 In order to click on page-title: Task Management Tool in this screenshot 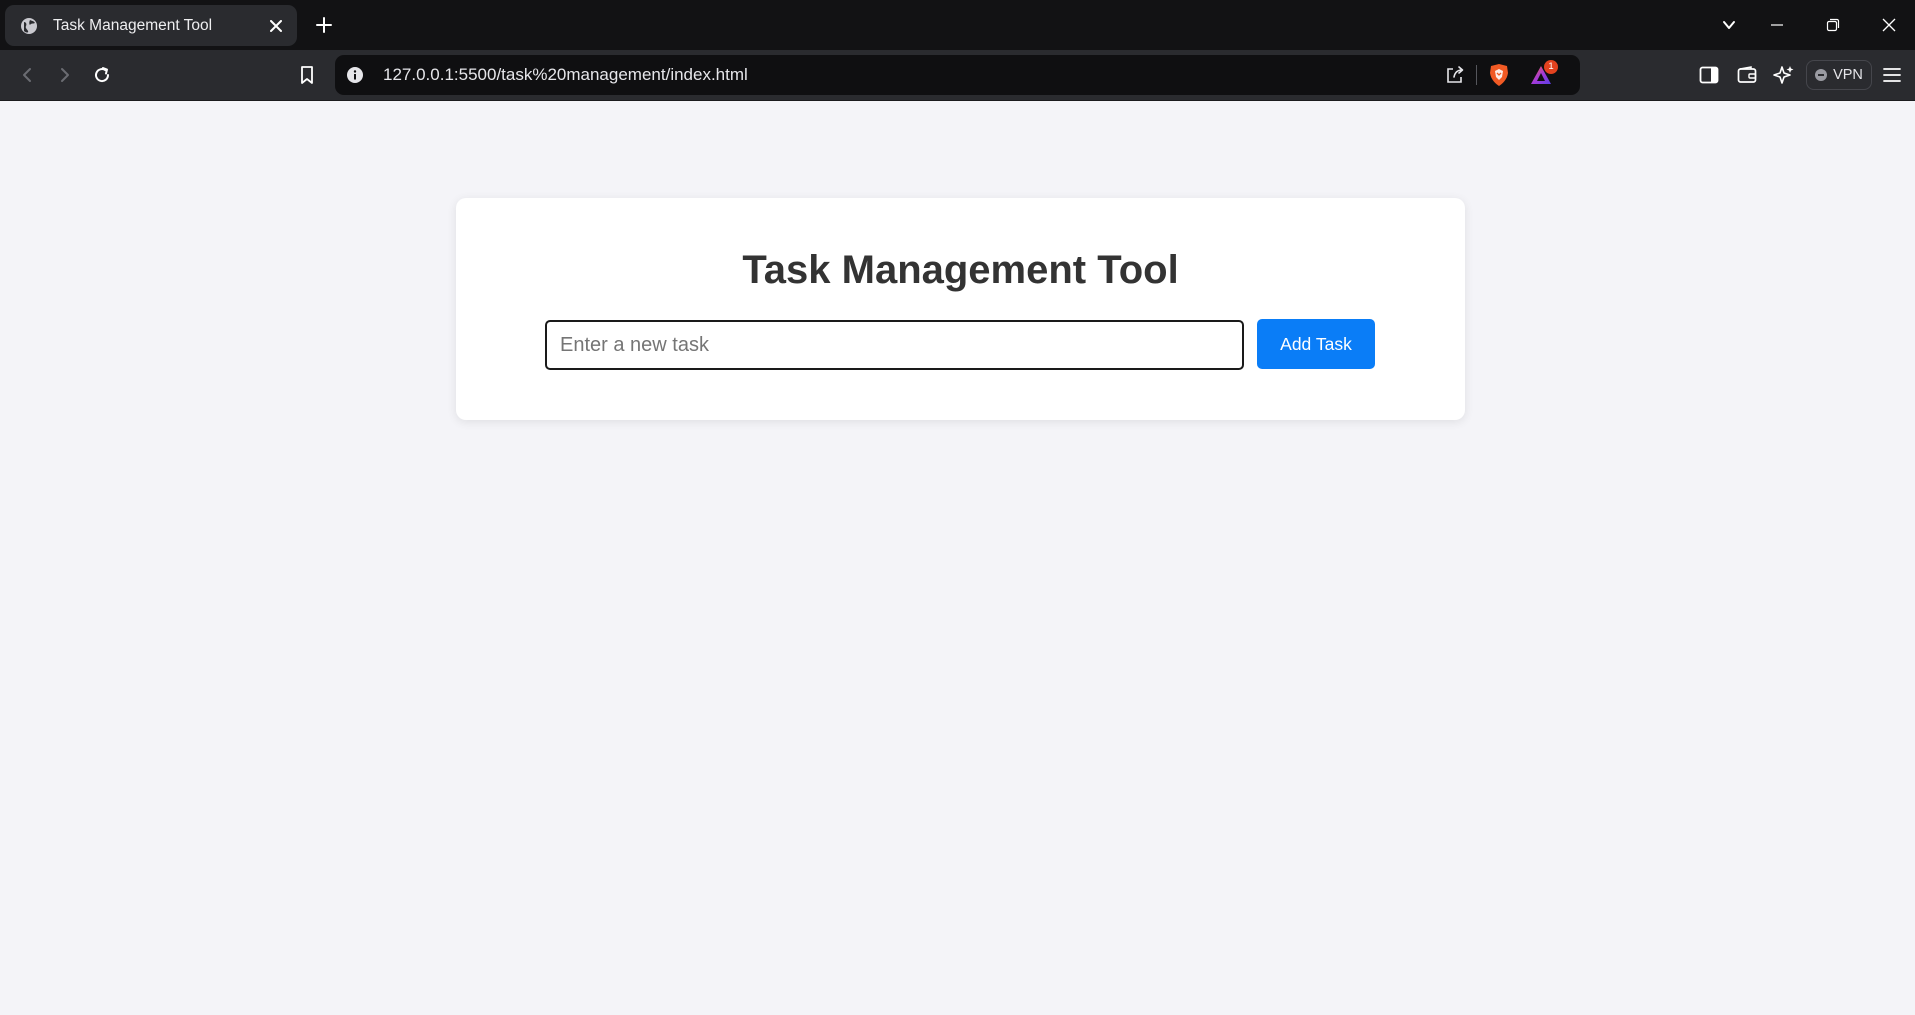, I will do `click(960, 270)`.